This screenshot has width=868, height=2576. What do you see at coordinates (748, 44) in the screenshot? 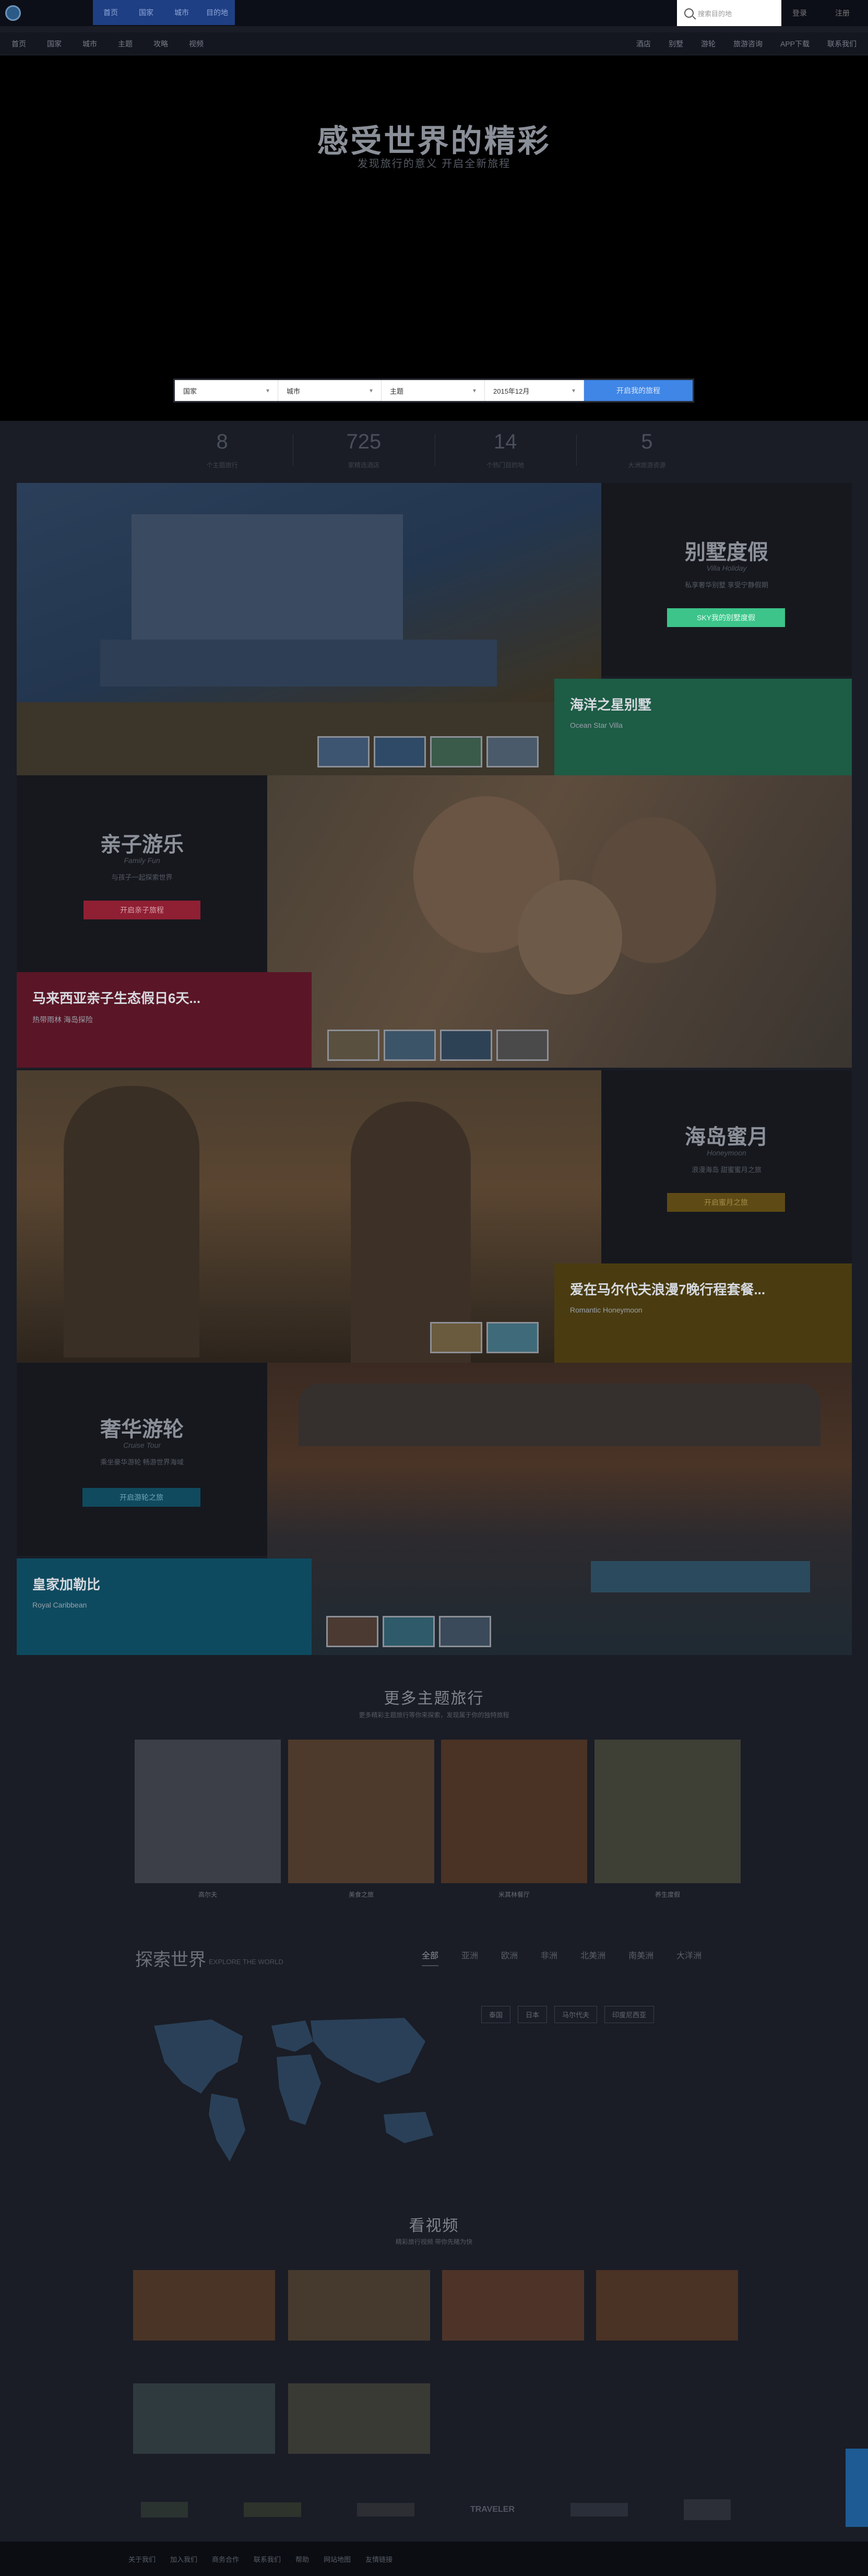
I see `subnav-item: 旅游咨询` at bounding box center [748, 44].